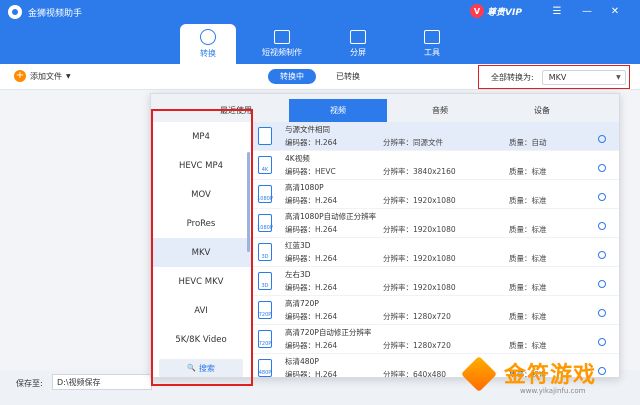  Describe the element at coordinates (338, 110) in the screenshot. I see `tab-video: 视频` at that location.